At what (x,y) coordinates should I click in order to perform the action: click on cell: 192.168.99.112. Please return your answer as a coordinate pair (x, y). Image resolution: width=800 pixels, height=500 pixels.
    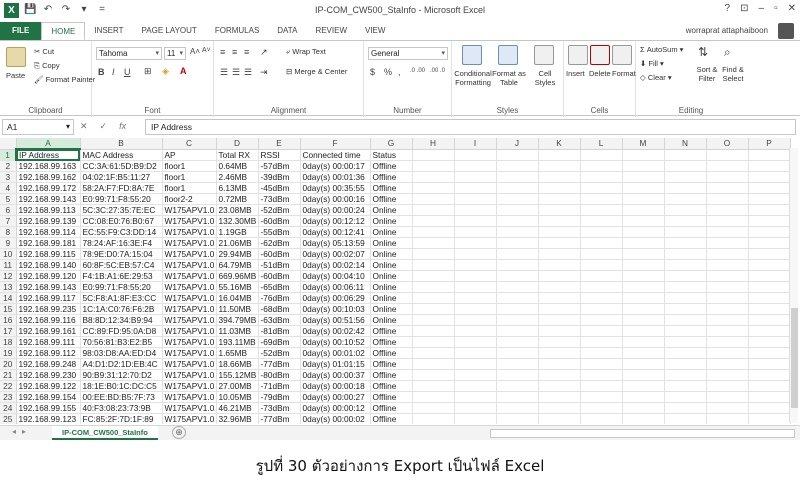
    Looking at the image, I should click on (48, 353).